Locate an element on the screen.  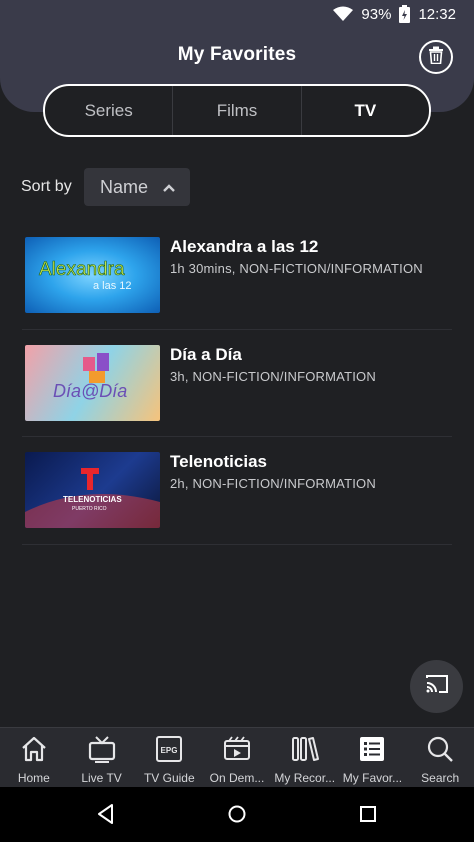
tab-tv: TV is located at coordinates (364, 110).